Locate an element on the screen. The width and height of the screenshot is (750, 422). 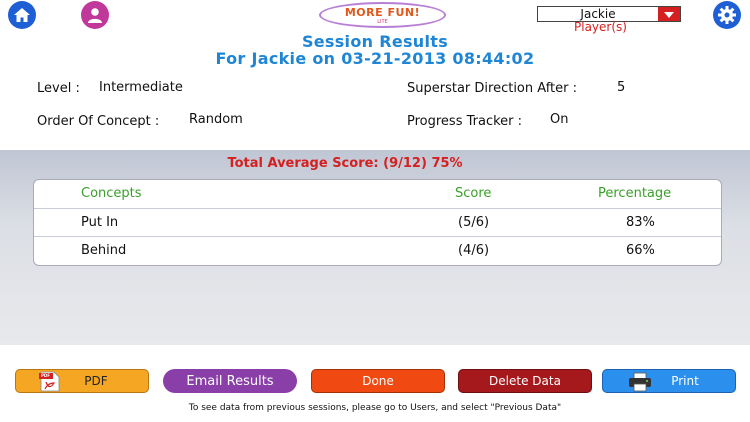
home-icon is located at coordinates (22, 15).